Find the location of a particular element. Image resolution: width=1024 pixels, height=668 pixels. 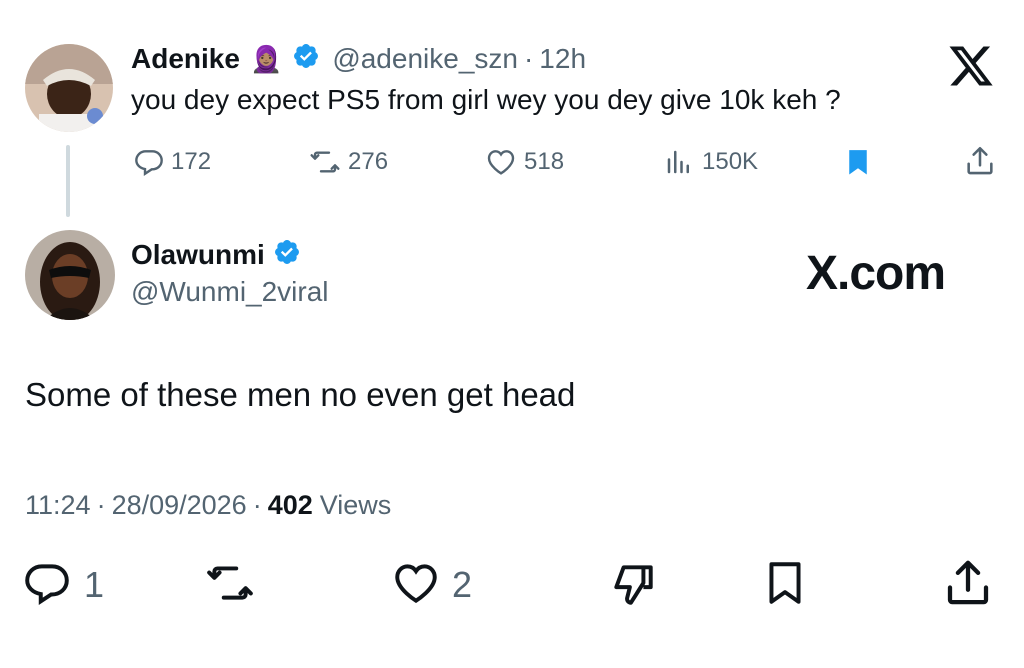

repost-button is located at coordinates (230, 585).